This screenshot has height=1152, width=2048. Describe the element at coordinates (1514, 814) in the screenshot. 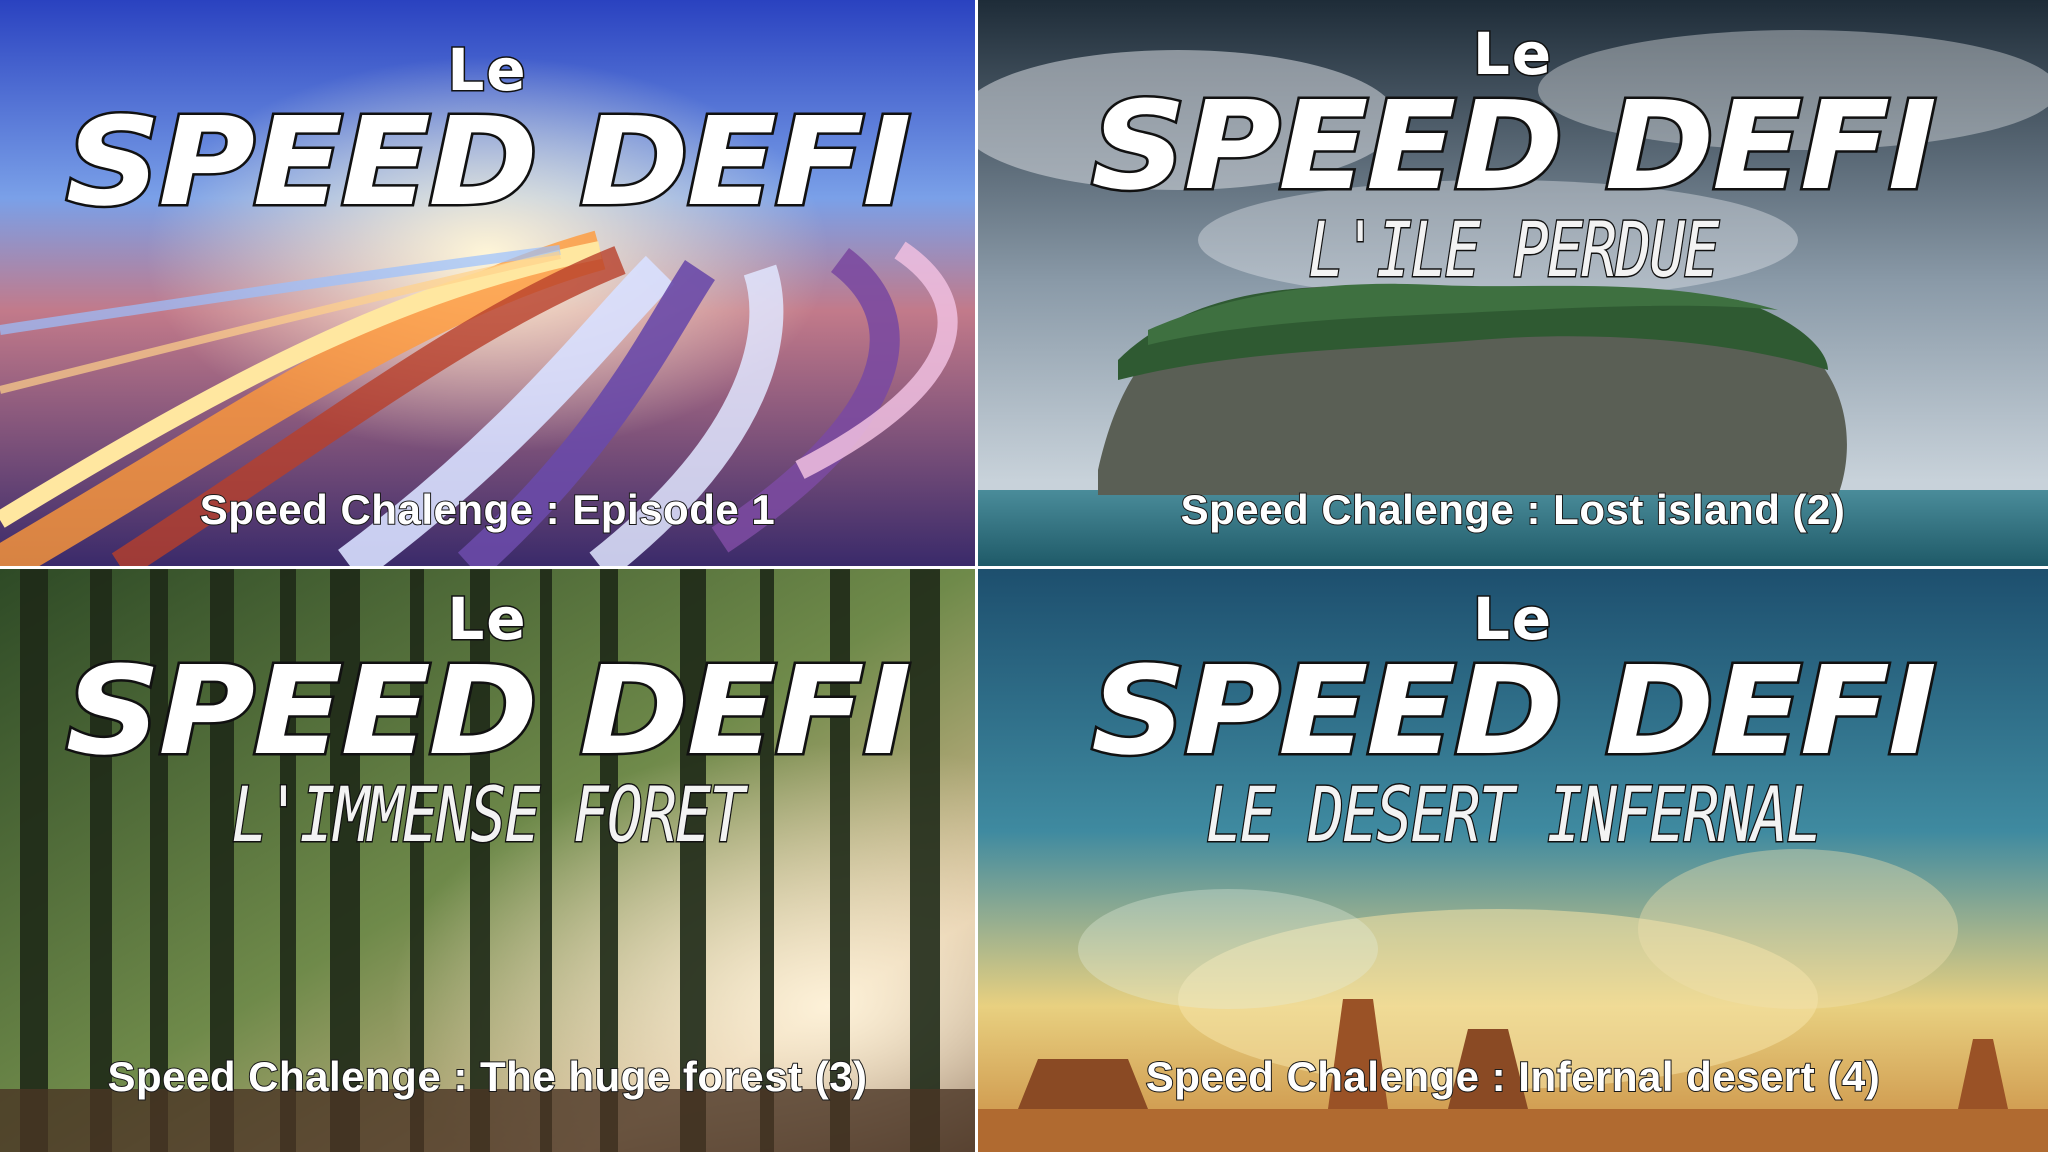

I see `episode-subtitle: LE DESERT INFERNAL` at that location.